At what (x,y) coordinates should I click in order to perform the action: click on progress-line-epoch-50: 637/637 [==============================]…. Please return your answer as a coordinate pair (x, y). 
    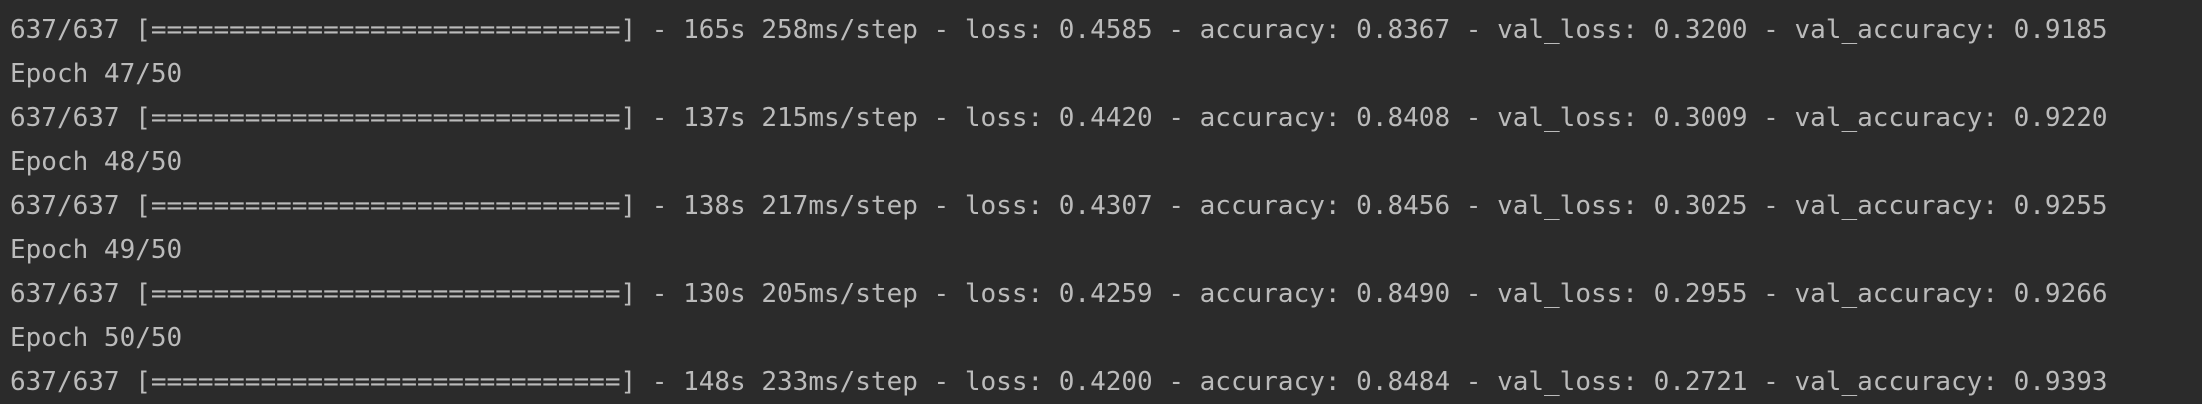
    Looking at the image, I should click on (1059, 382).